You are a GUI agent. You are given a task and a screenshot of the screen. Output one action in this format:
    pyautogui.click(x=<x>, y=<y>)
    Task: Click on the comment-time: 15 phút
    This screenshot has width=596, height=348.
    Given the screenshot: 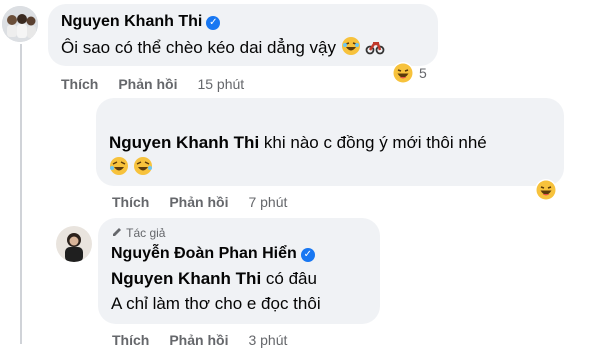 What is the action you would take?
    pyautogui.click(x=220, y=84)
    